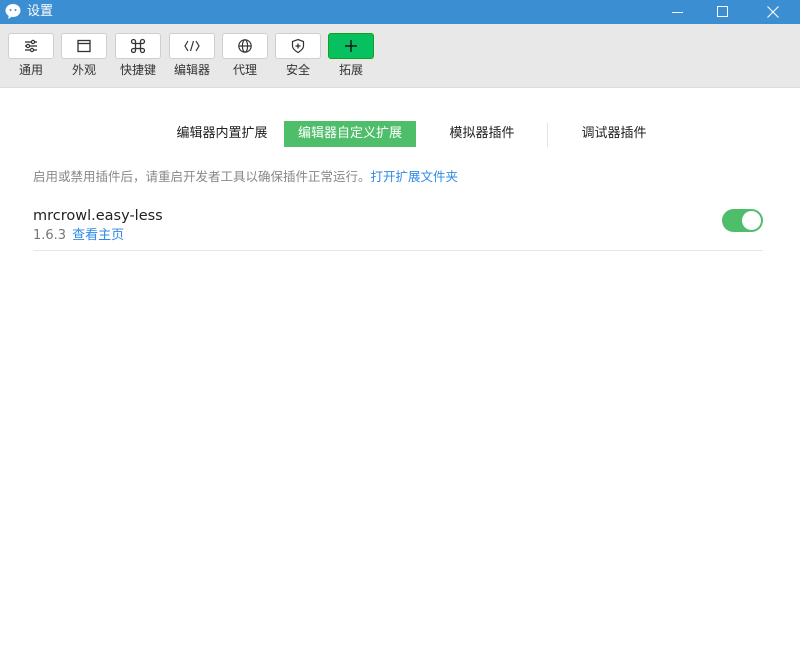 The height and width of the screenshot is (647, 800). I want to click on toolbar-item-shortcuts: 快捷键, so click(138, 58).